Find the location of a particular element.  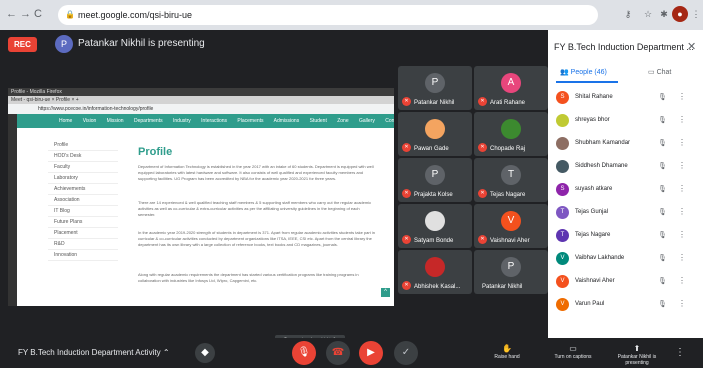

shield-icon: ◆ is located at coordinates (205, 353).